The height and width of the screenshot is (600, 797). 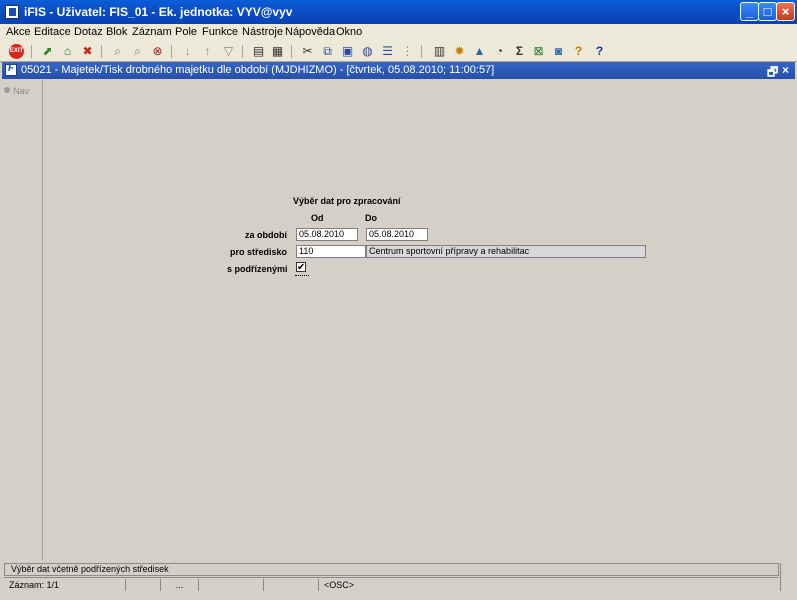 What do you see at coordinates (187, 51) in the screenshot?
I see `sort-asc-icon: ↓` at bounding box center [187, 51].